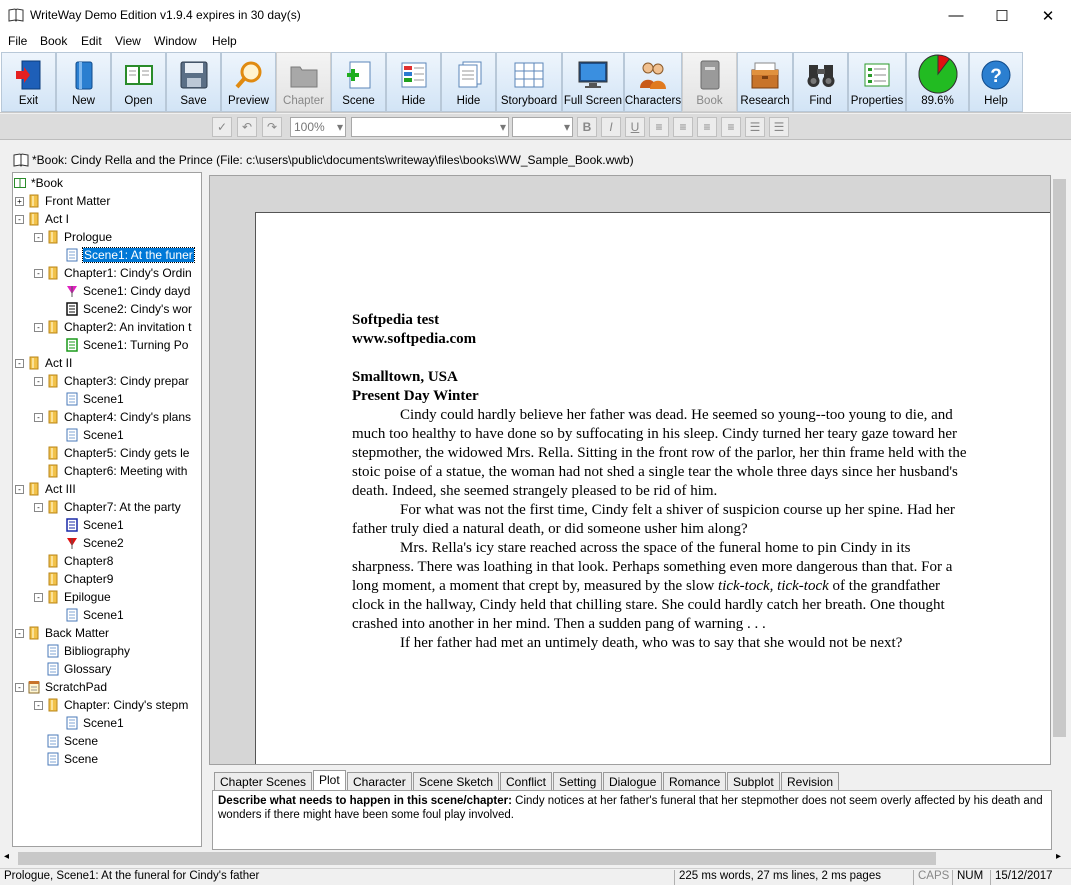 The height and width of the screenshot is (885, 1071). What do you see at coordinates (120, 345) in the screenshot?
I see `tree-node: Scene1: Turning Po` at bounding box center [120, 345].